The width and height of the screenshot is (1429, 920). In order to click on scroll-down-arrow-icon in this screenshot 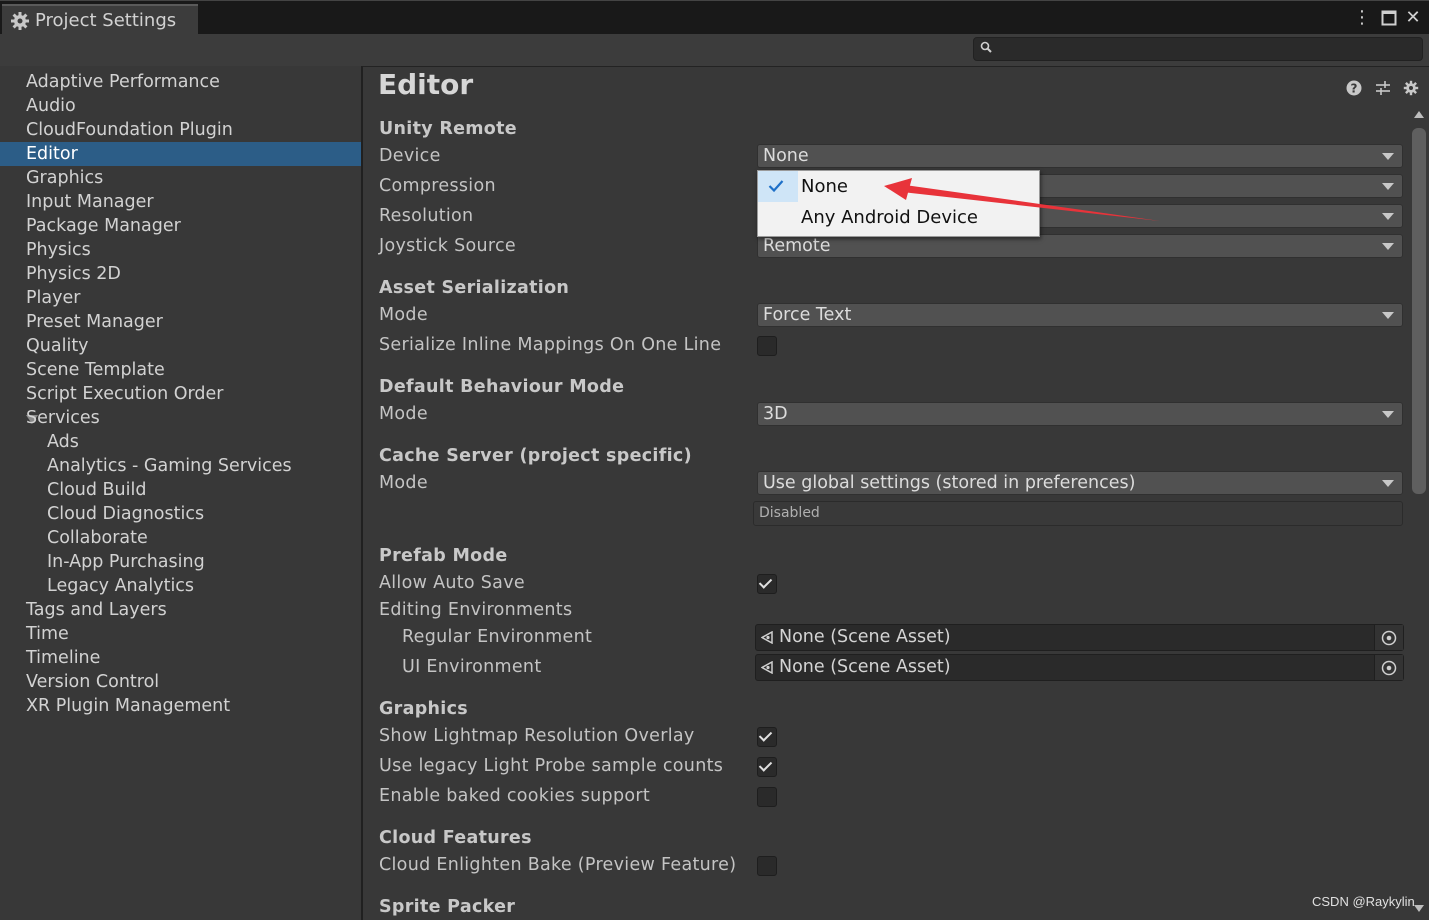, I will do `click(1419, 908)`.